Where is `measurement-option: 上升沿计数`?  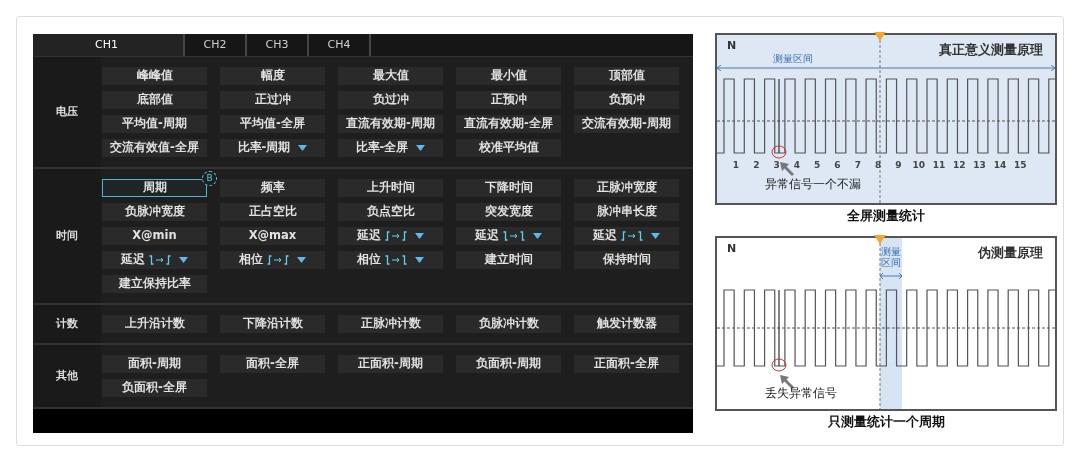
measurement-option: 上升沿计数 is located at coordinates (154, 324).